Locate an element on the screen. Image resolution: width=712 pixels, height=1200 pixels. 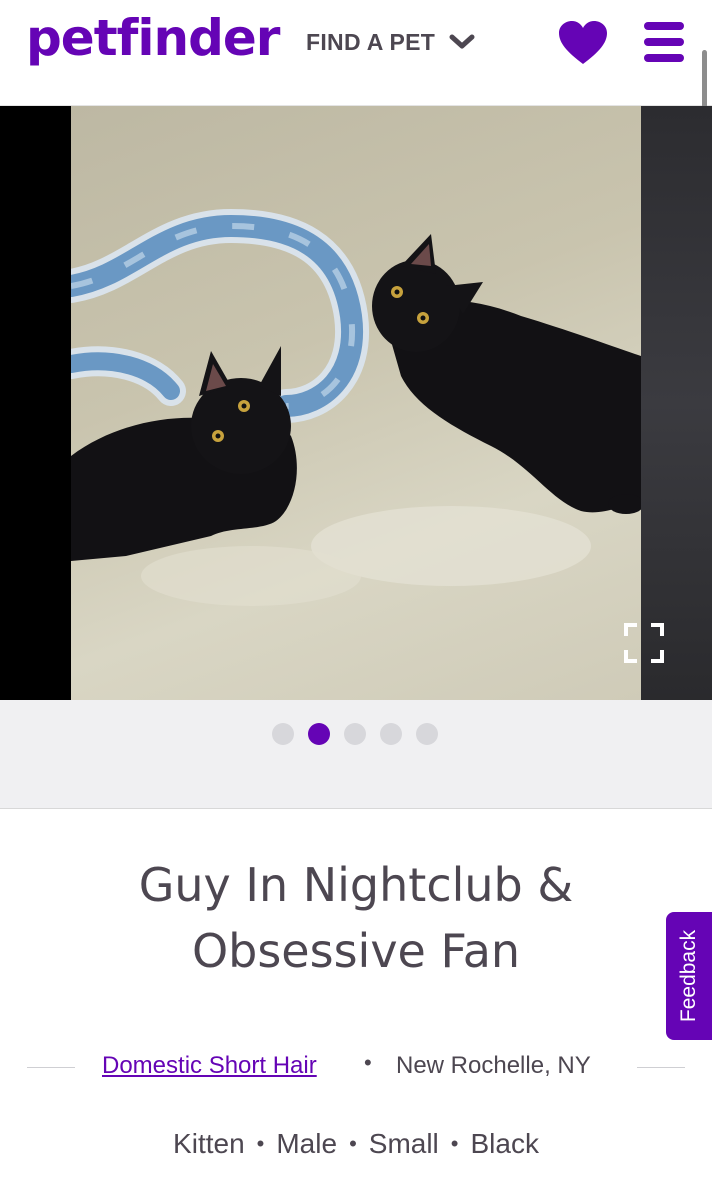
site-header: petfinder ® FIND A PET is located at coordinates (356, 53).